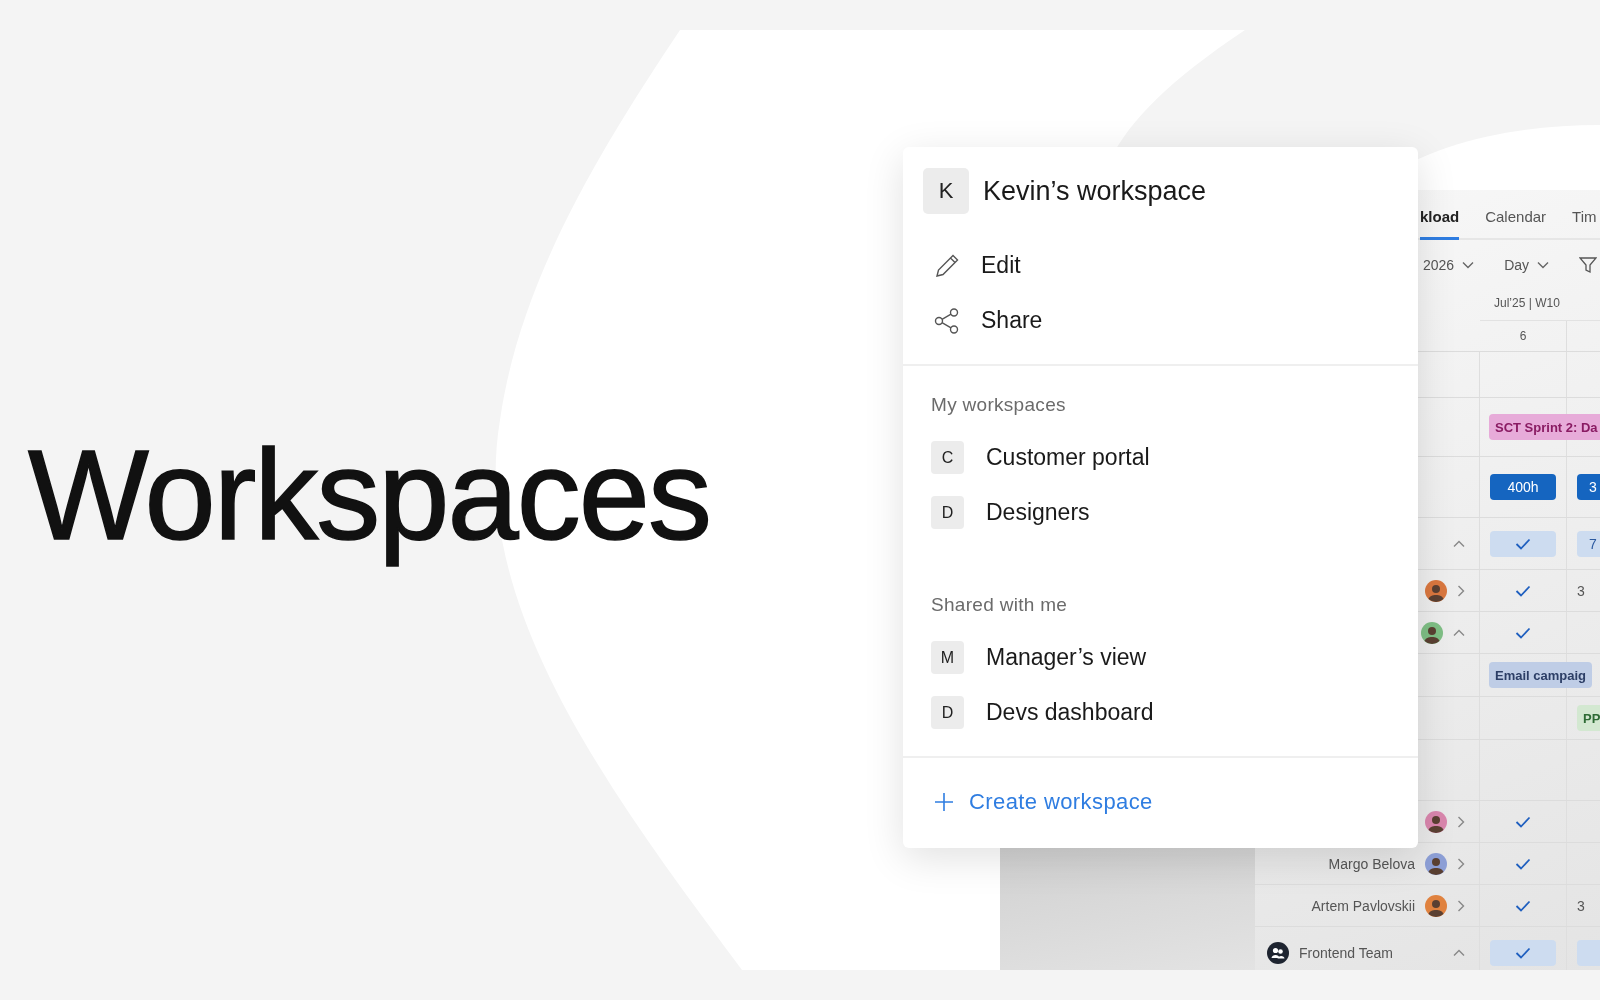 The image size is (1600, 1000). I want to click on week-label: Jul’25 | W10, so click(1540, 305).